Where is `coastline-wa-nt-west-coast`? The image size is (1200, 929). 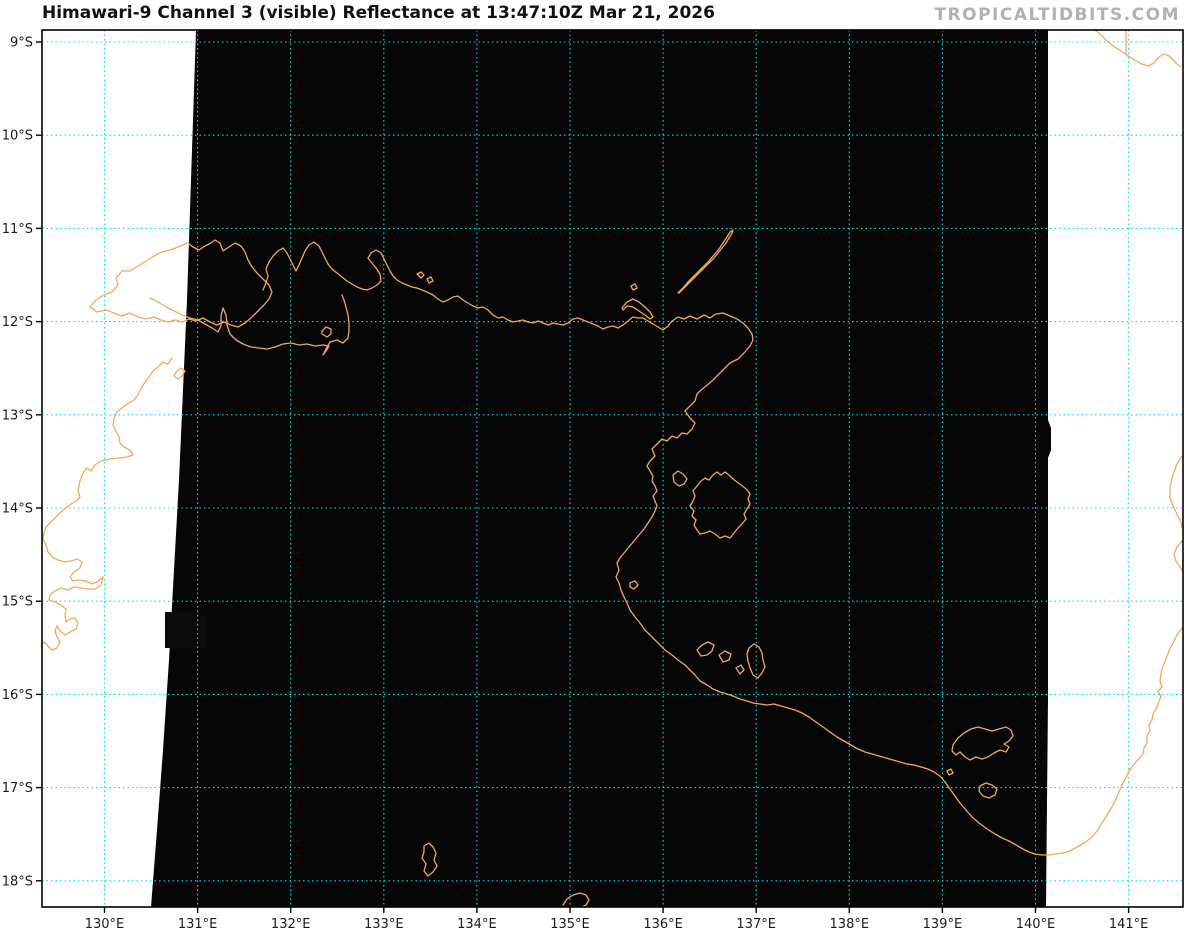 coastline-wa-nt-west-coast is located at coordinates (106, 504).